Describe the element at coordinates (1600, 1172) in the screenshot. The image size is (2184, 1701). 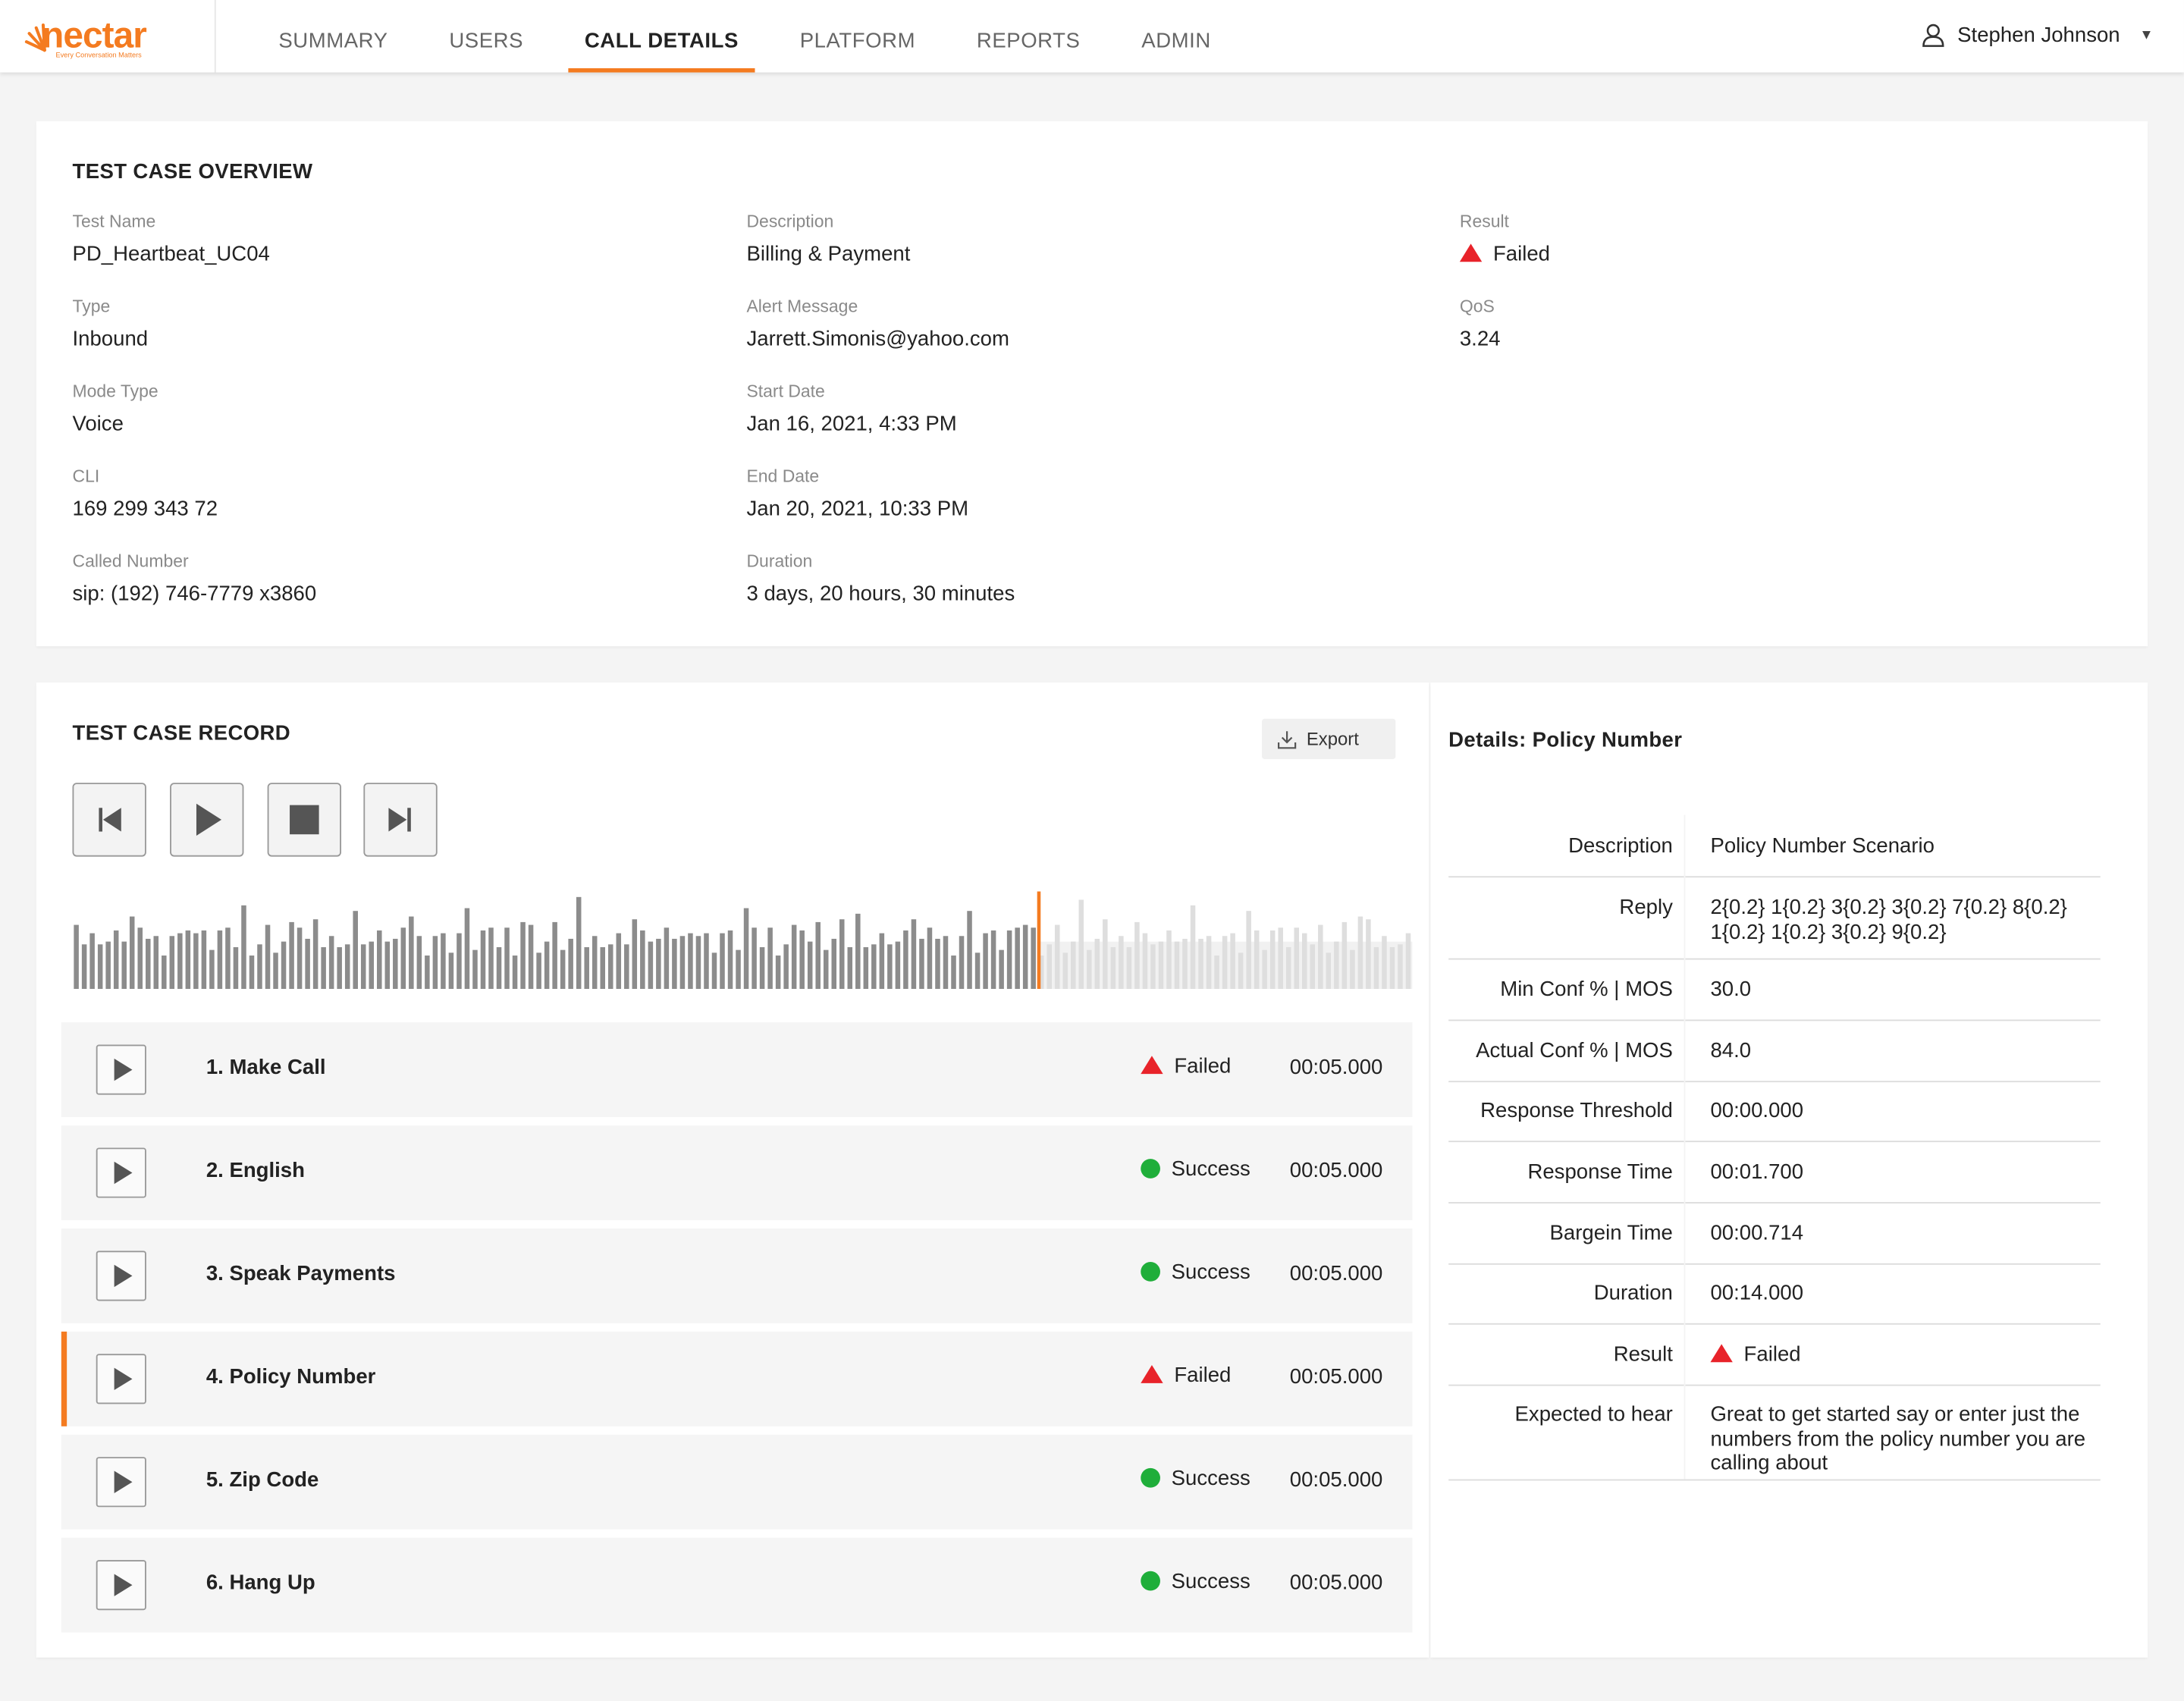
I see `details-key: Response Time` at that location.